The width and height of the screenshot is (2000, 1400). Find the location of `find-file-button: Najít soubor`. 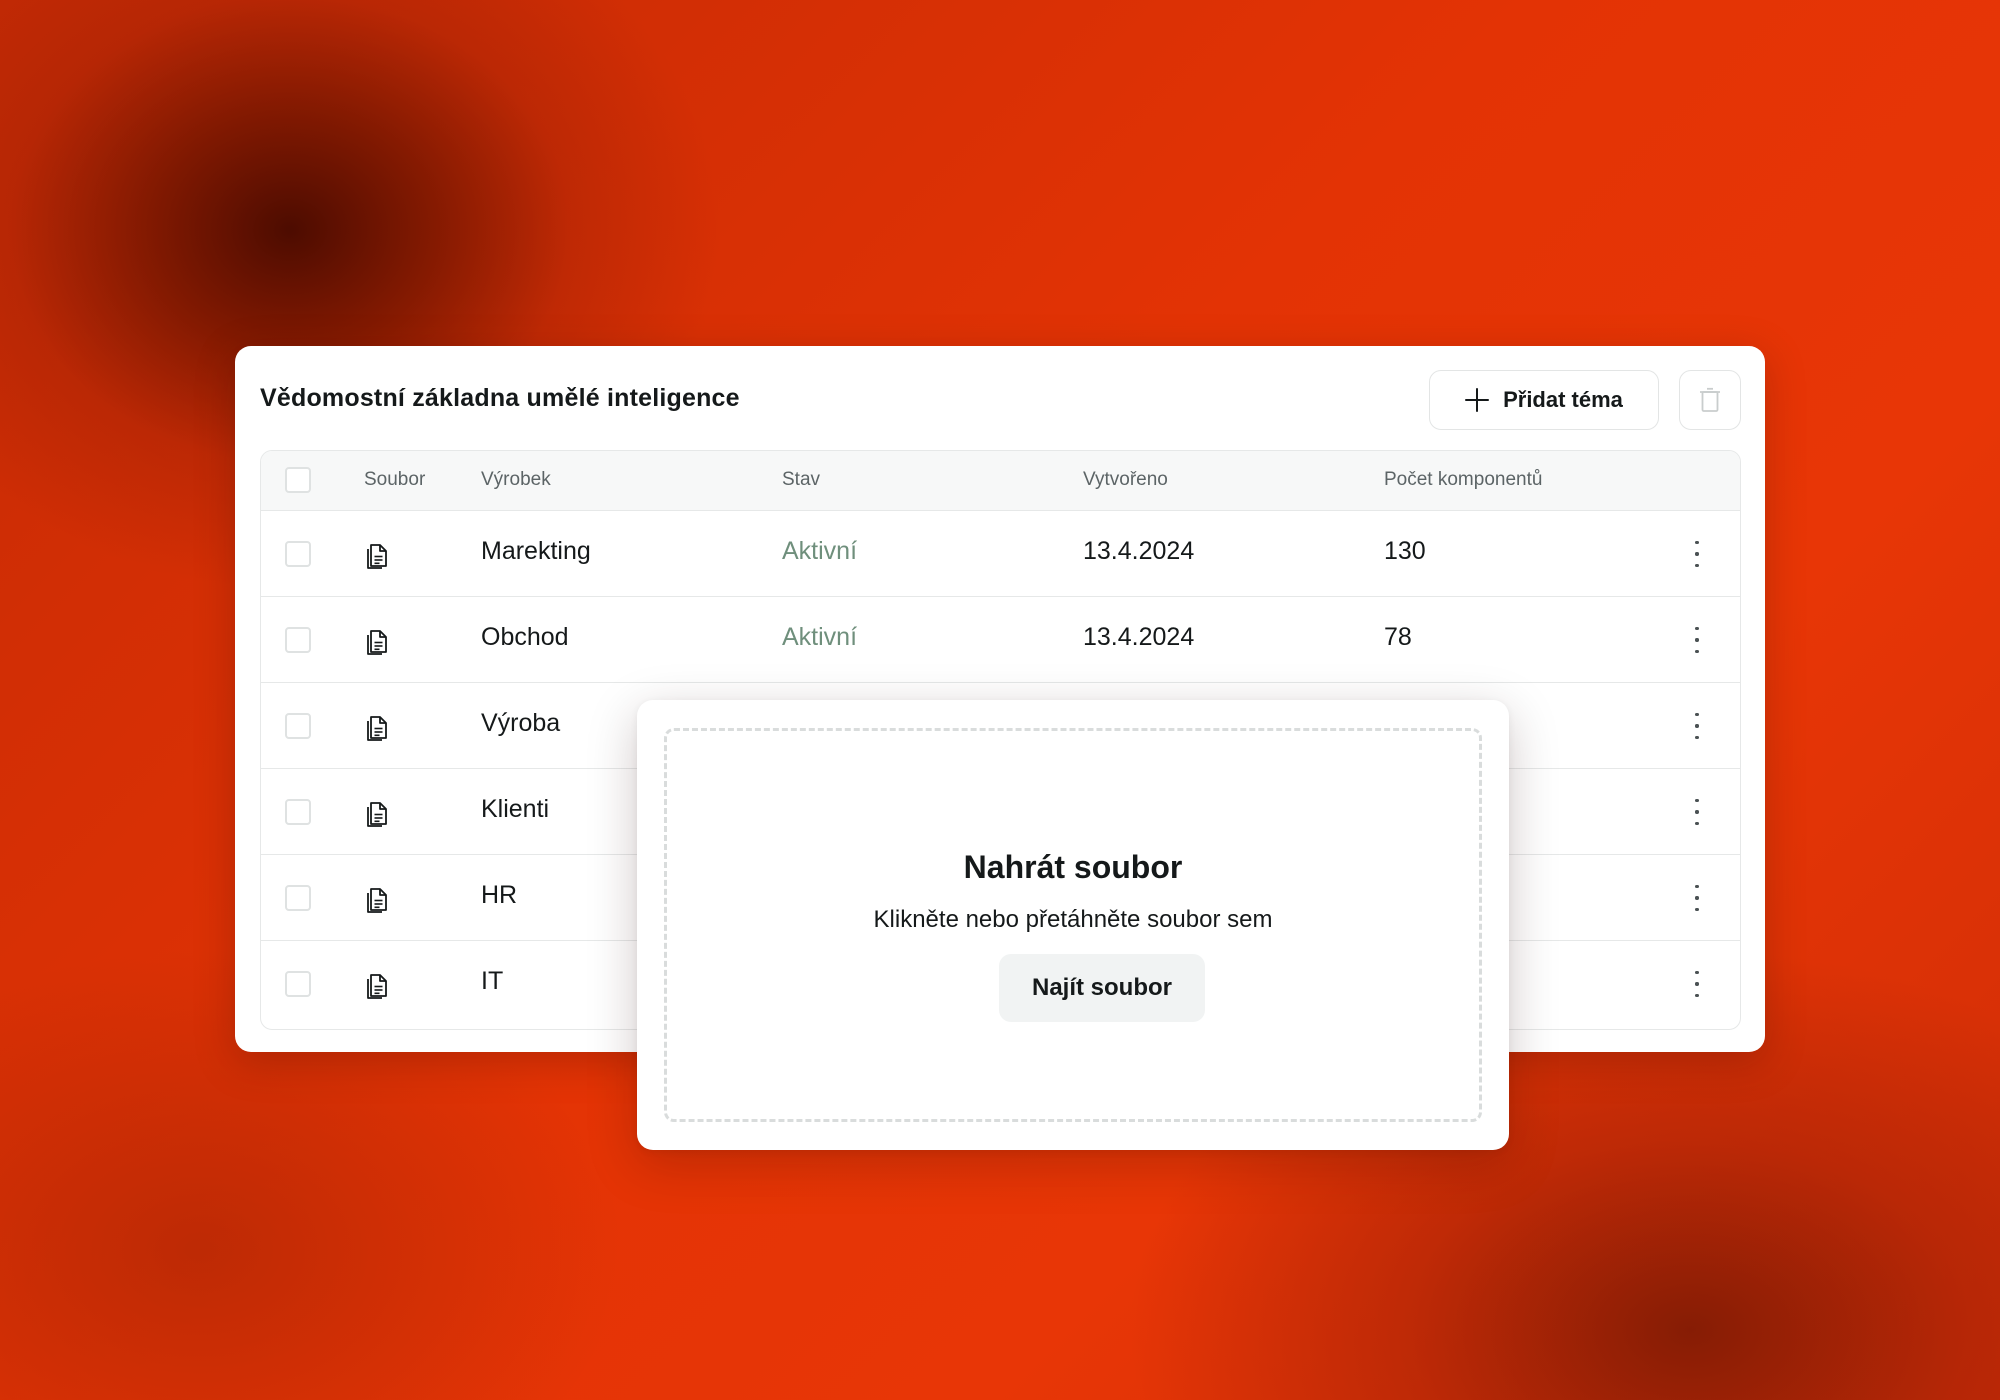

find-file-button: Najít soubor is located at coordinates (1102, 988).